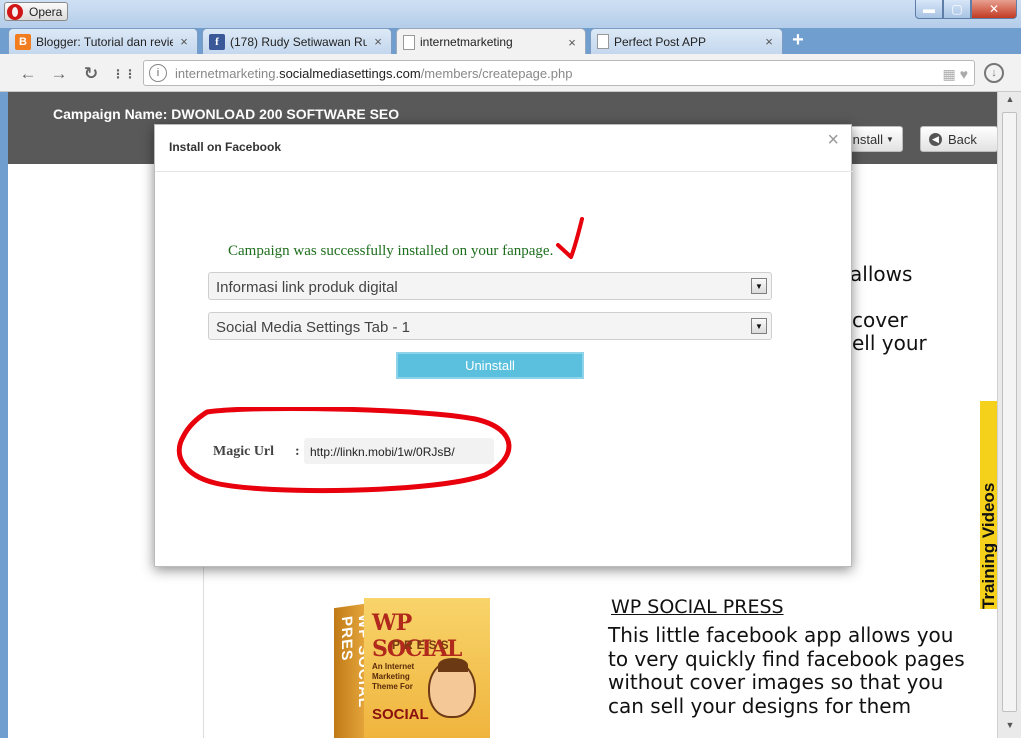 This screenshot has width=1021, height=738. What do you see at coordinates (964, 74) in the screenshot?
I see `heart-bookmark-icon: ♥` at bounding box center [964, 74].